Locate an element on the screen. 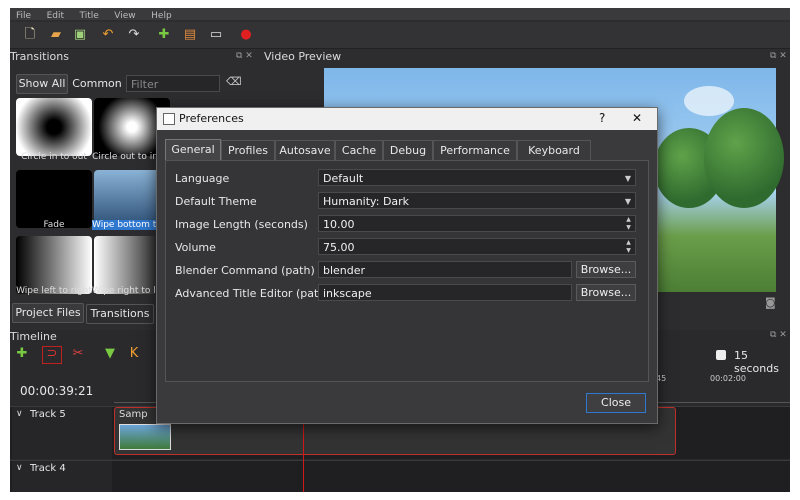  zoom-slider-handle is located at coordinates (721, 355).